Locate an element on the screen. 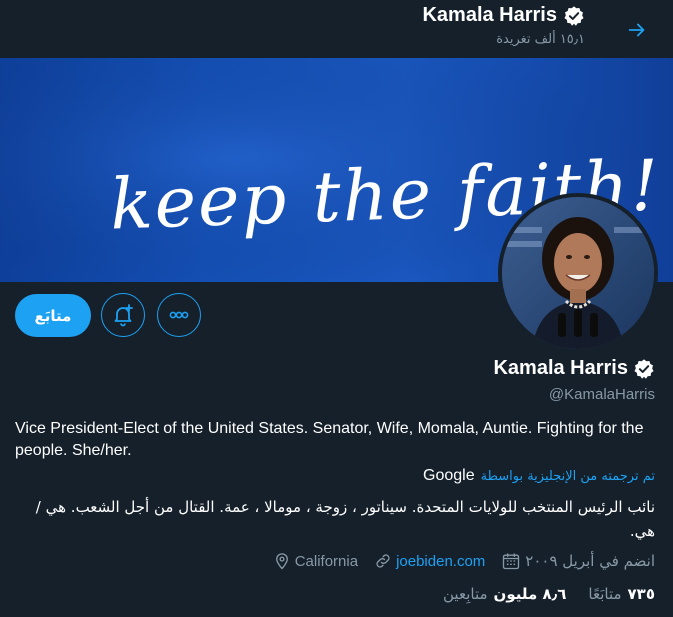 The width and height of the screenshot is (673, 617). avatar is located at coordinates (578, 273).